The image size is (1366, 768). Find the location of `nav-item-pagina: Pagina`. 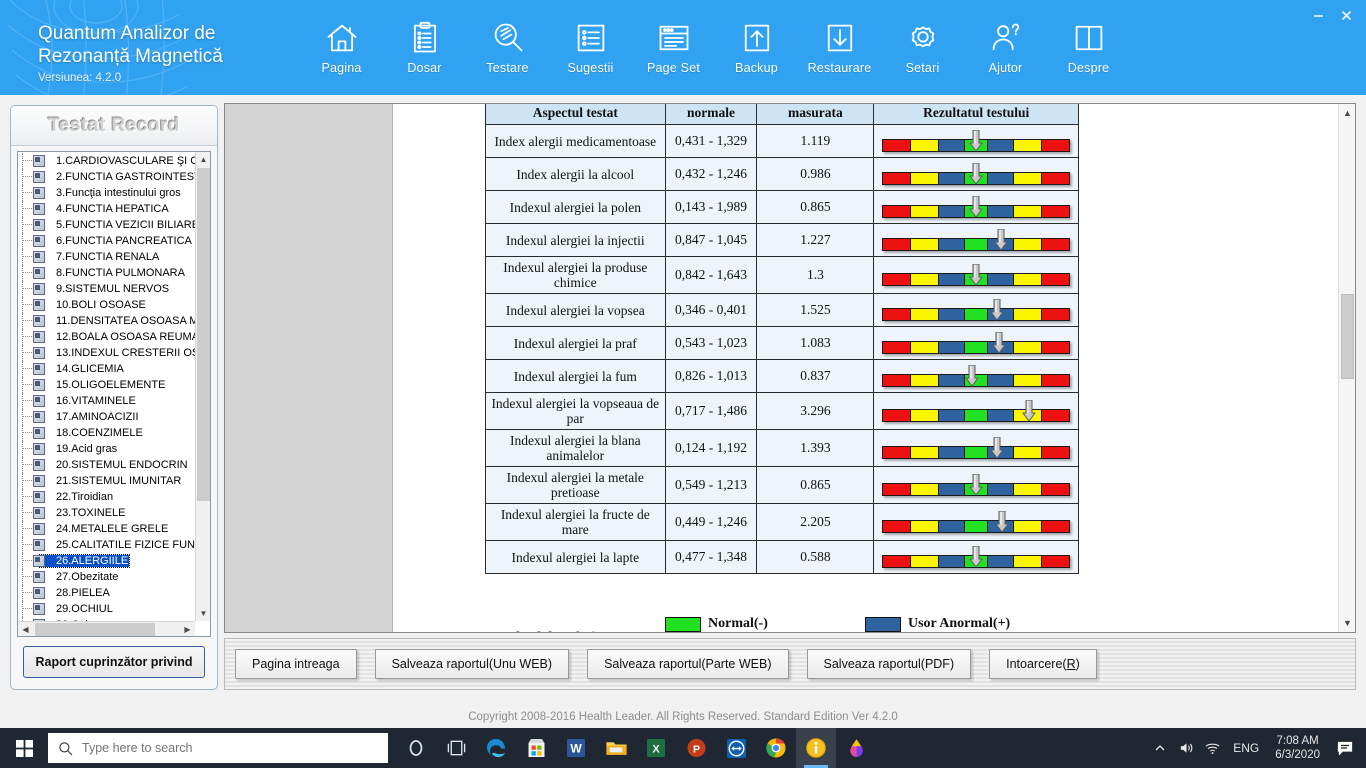

nav-item-pagina: Pagina is located at coordinates (341, 47).